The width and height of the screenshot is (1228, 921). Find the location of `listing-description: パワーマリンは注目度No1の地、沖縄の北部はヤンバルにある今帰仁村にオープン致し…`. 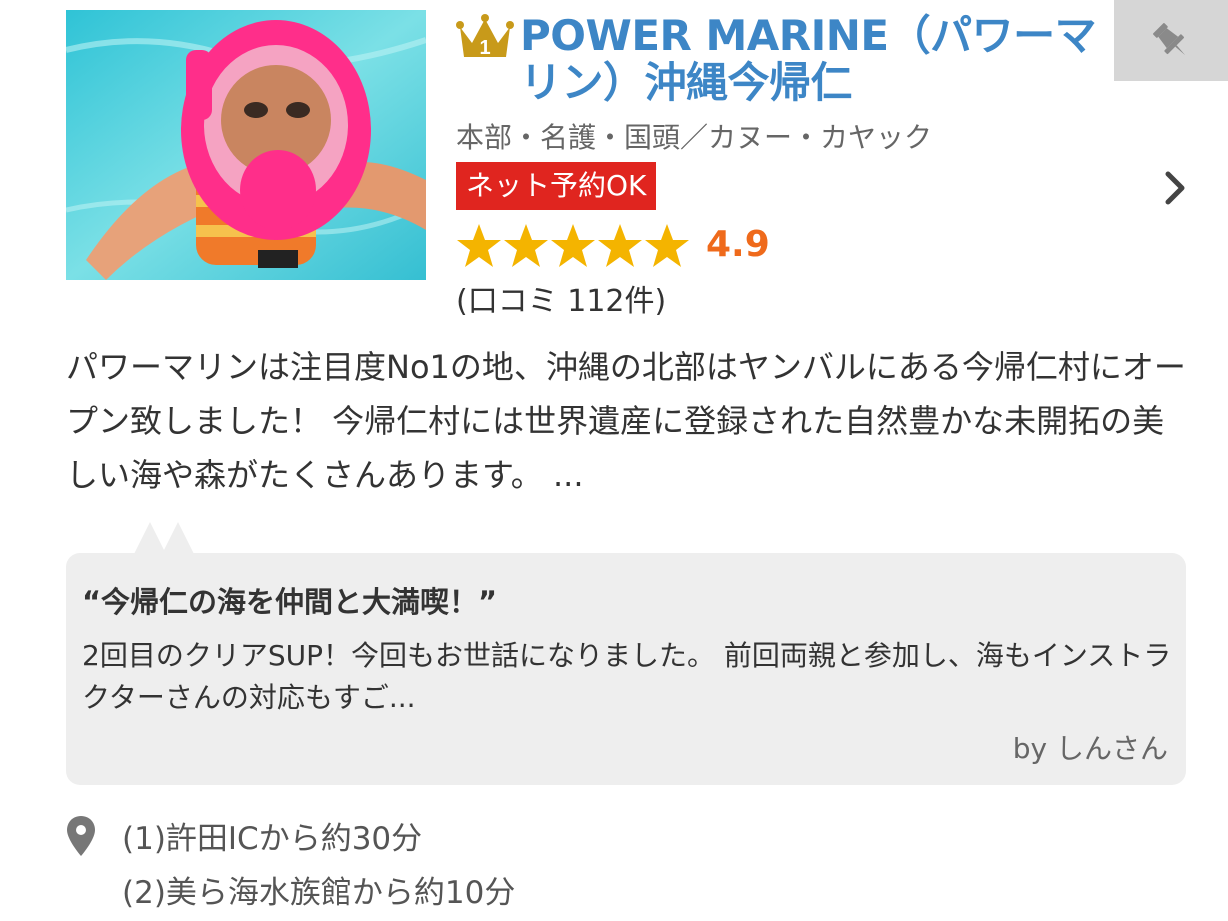

listing-description: パワーマリンは注目度No1の地、沖縄の北部はヤンバルにある今帰仁村にオープン致し… is located at coordinates (626, 421).